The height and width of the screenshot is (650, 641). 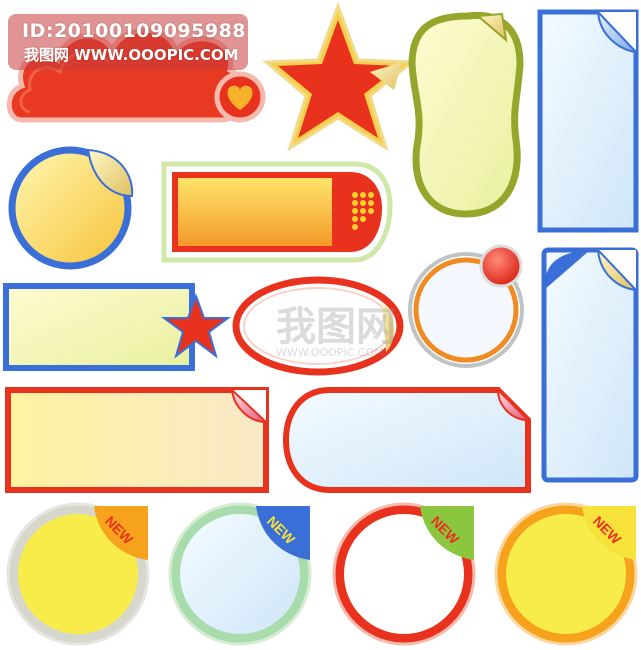 I want to click on center-watermark: 我图网 WWW.OOOPIC.COM, so click(x=336, y=331).